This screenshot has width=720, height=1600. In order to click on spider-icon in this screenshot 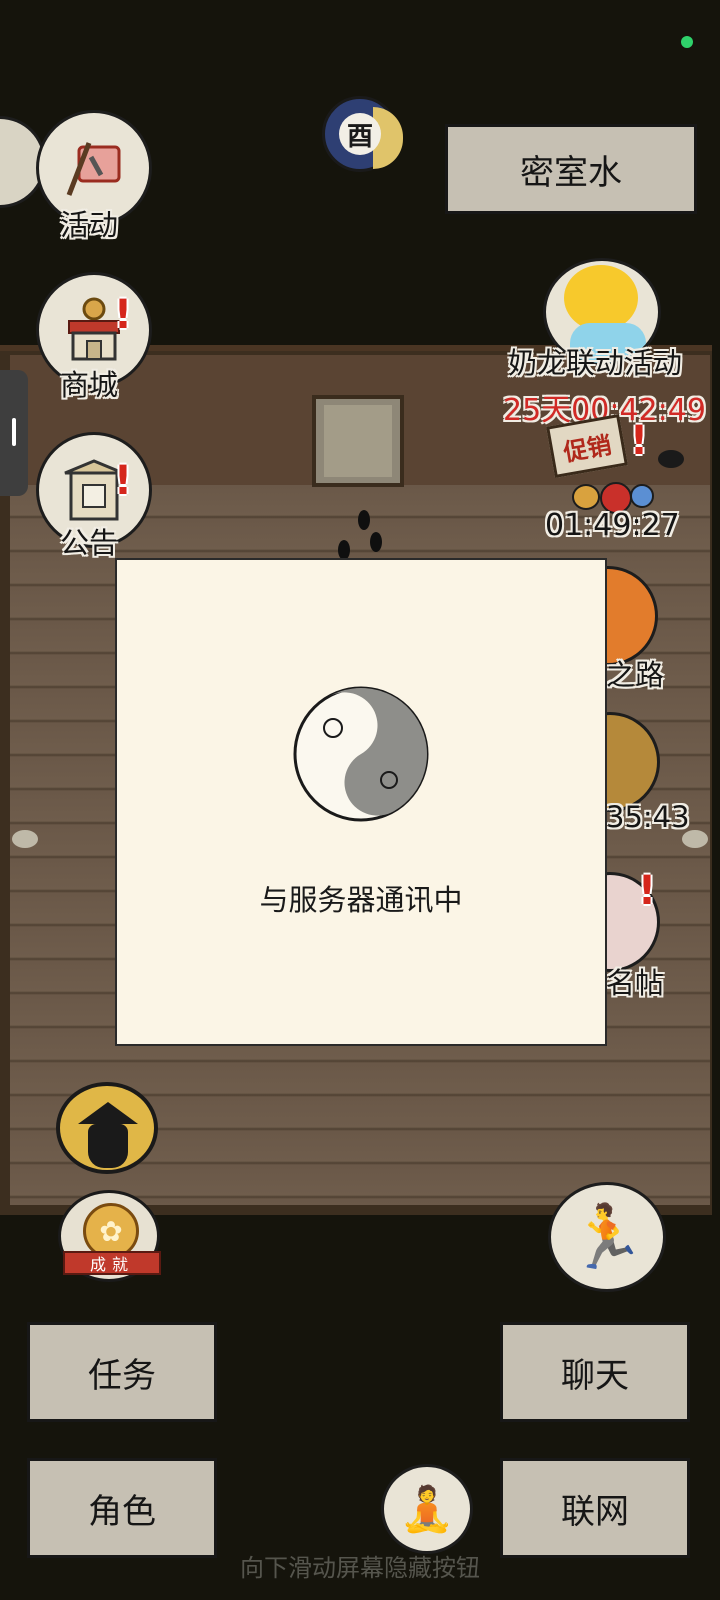, I will do `click(671, 459)`.